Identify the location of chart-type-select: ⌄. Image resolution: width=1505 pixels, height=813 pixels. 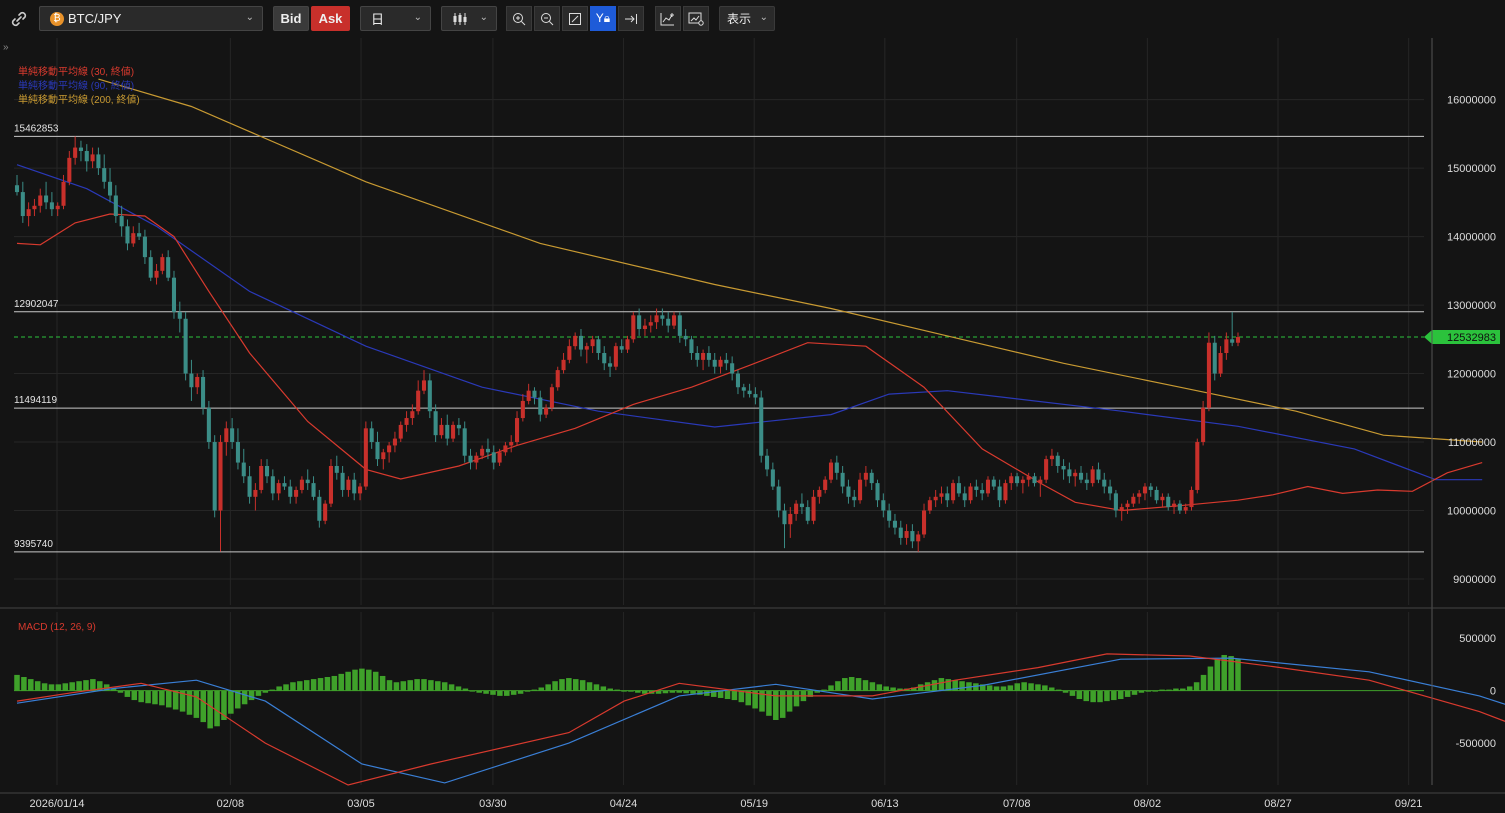
(469, 18).